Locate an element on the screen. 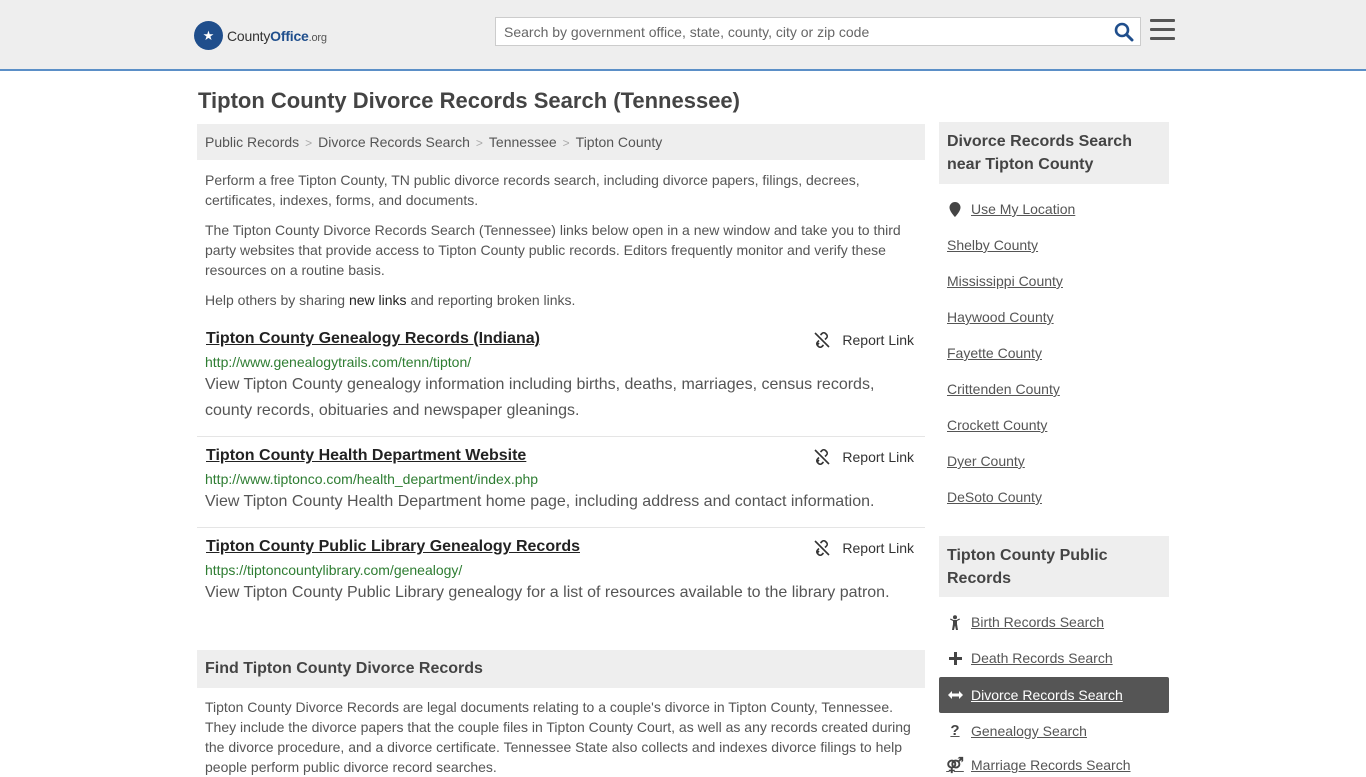 The height and width of the screenshot is (777, 1366). logo-county: County is located at coordinates (249, 35).